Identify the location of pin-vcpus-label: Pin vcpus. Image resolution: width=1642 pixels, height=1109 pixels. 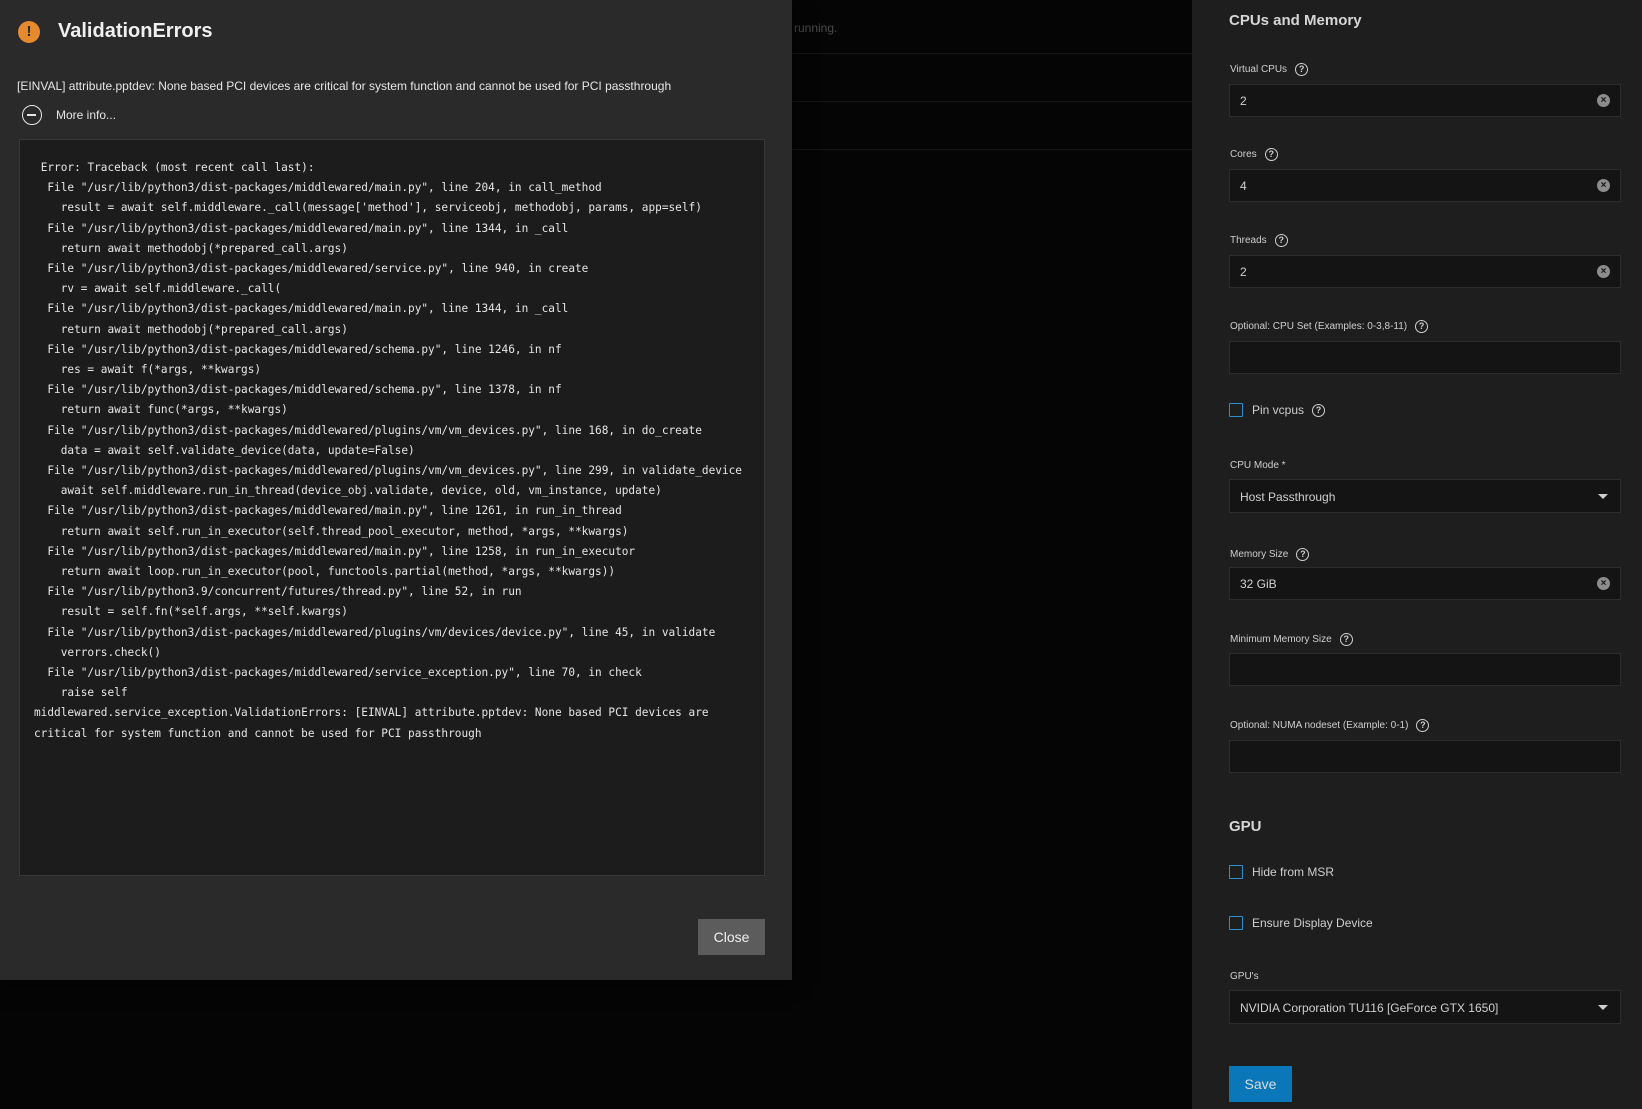
(1278, 410).